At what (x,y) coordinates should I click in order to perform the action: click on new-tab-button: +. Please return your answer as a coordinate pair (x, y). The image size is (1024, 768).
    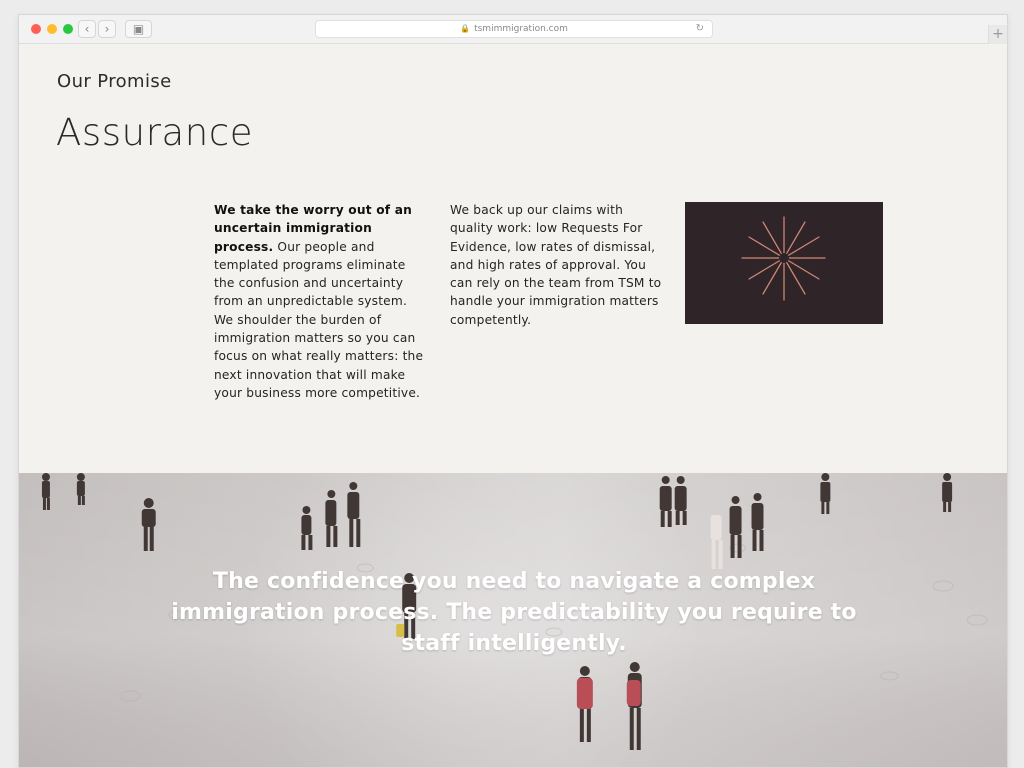
    Looking at the image, I should click on (997, 34).